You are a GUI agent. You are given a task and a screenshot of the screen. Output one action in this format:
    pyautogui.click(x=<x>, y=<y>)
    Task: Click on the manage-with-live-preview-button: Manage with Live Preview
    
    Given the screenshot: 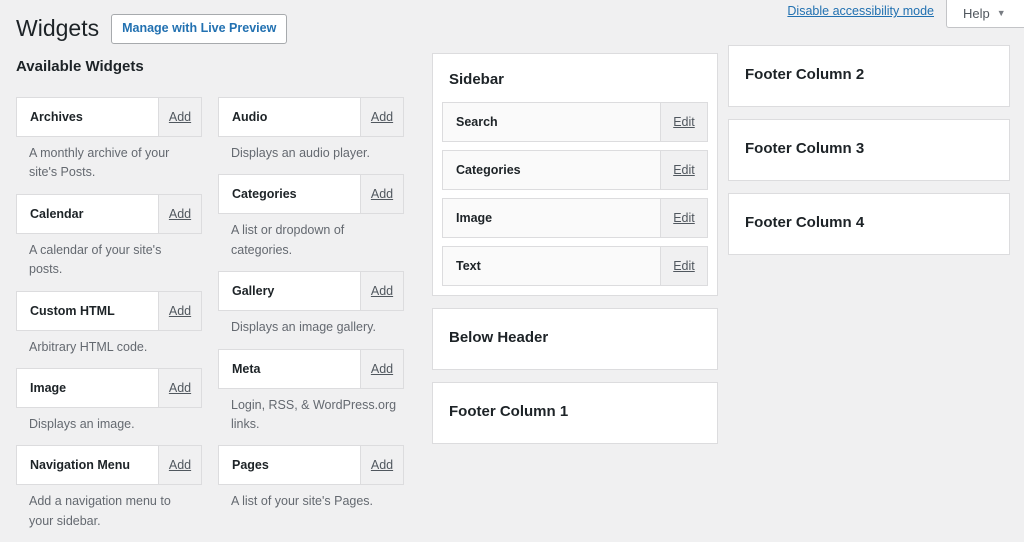 What is the action you would take?
    pyautogui.click(x=199, y=29)
    